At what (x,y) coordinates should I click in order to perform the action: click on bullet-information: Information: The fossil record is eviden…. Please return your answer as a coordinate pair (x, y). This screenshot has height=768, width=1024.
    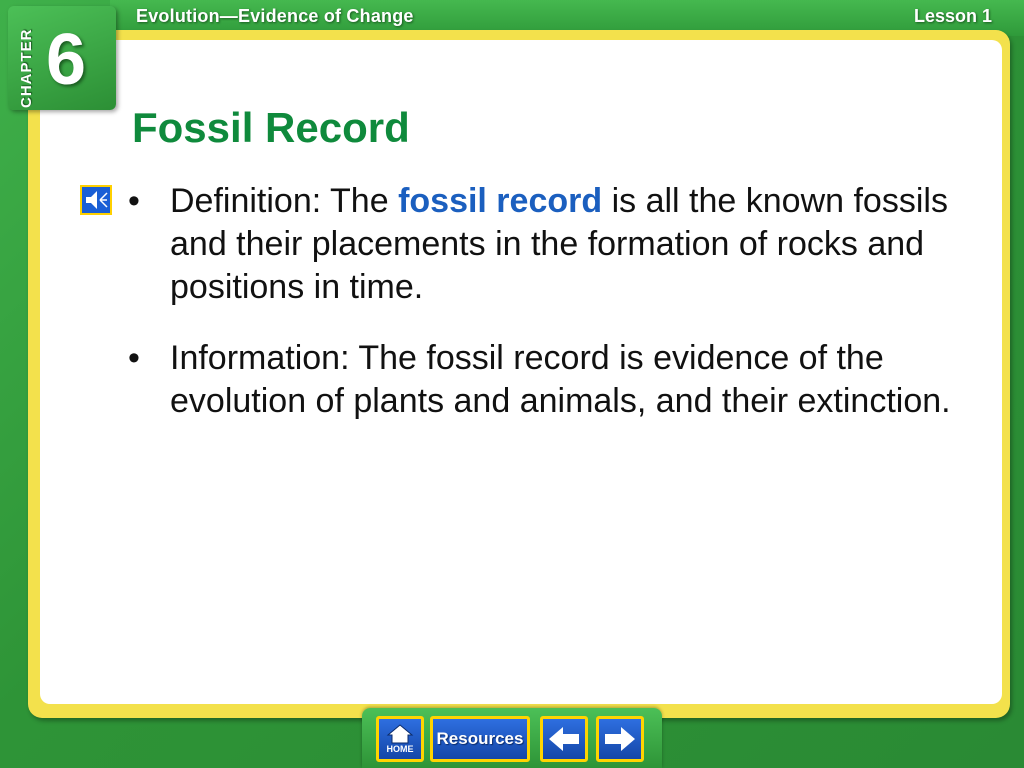
    Looking at the image, I should click on (543, 380).